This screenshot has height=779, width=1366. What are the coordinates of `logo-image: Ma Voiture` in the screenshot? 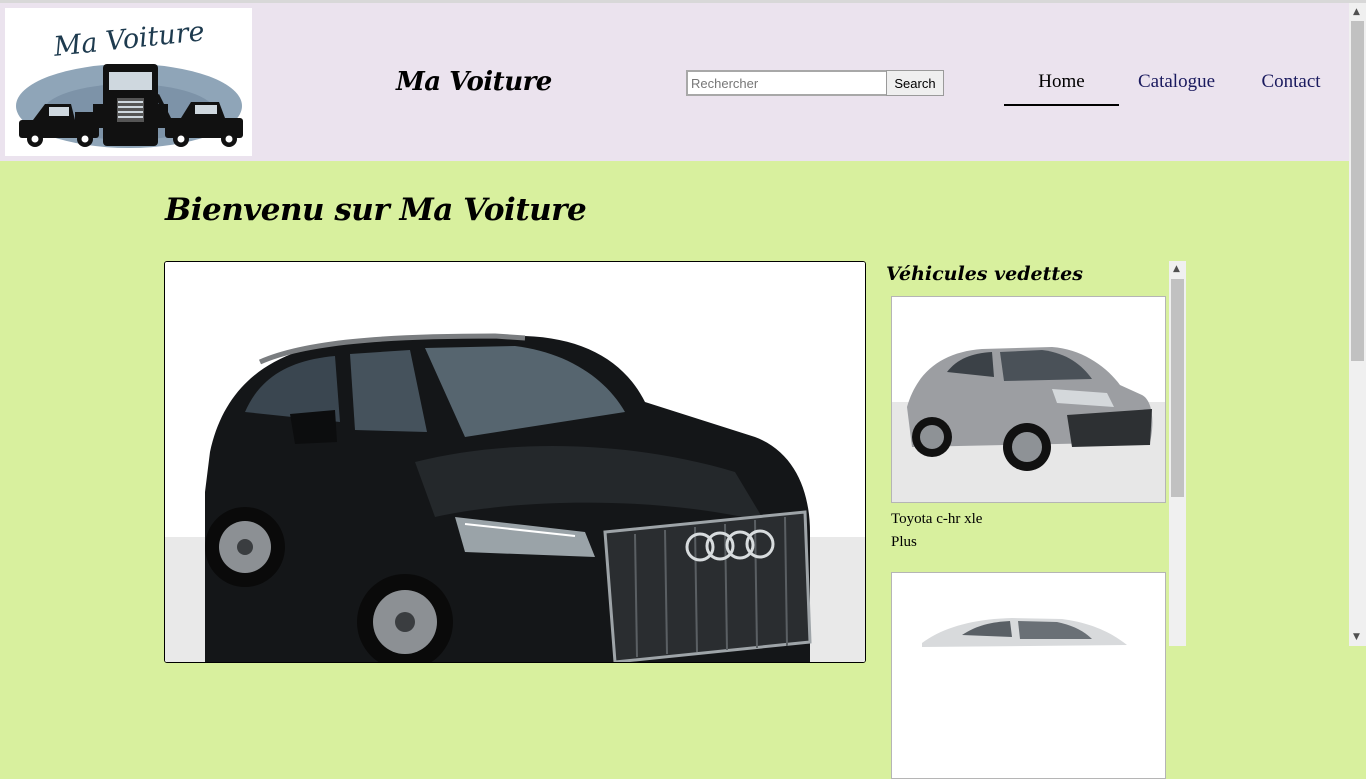 It's located at (129, 82).